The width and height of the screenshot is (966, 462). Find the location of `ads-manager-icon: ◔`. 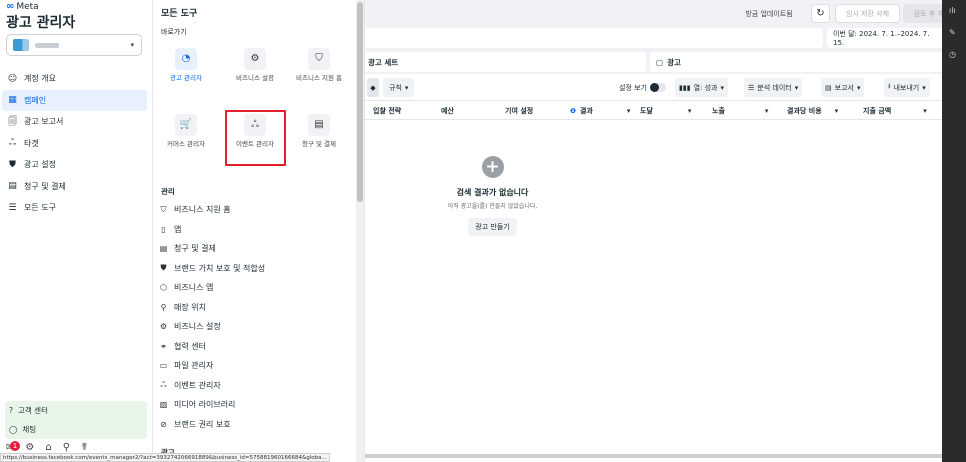

ads-manager-icon: ◔ is located at coordinates (186, 59).